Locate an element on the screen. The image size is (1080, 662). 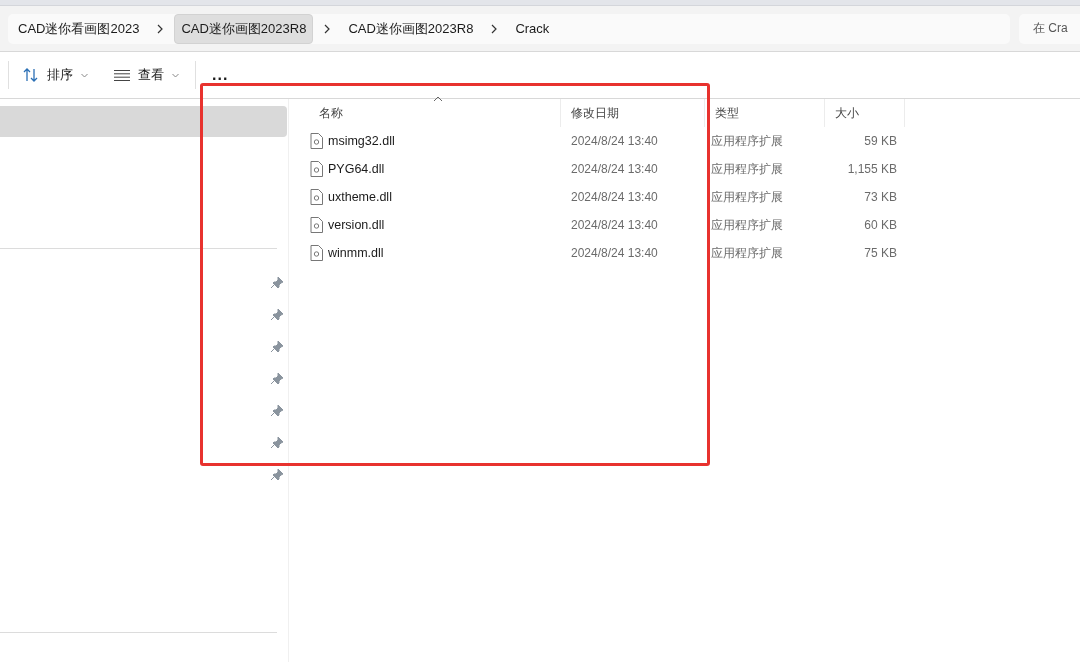
file-name: version.dll is located at coordinates (356, 225).